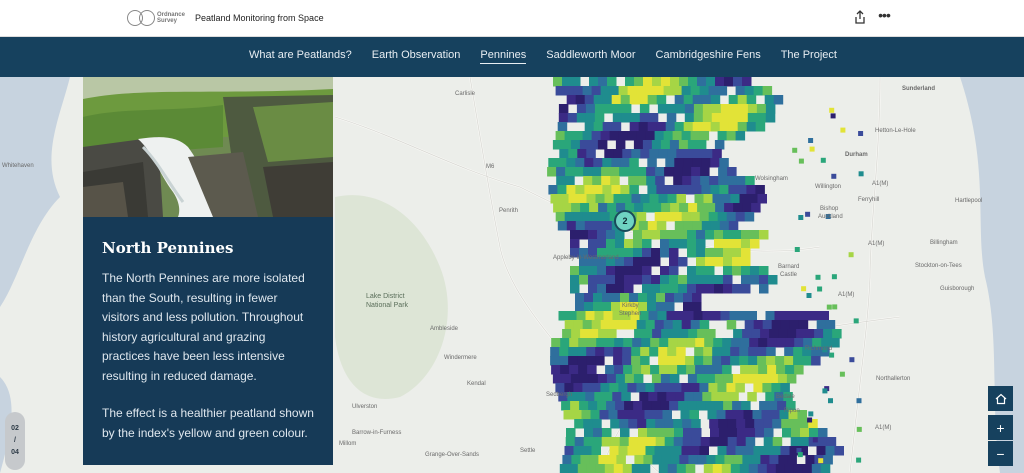  I want to click on zoom-out-button: −, so click(1000, 453).